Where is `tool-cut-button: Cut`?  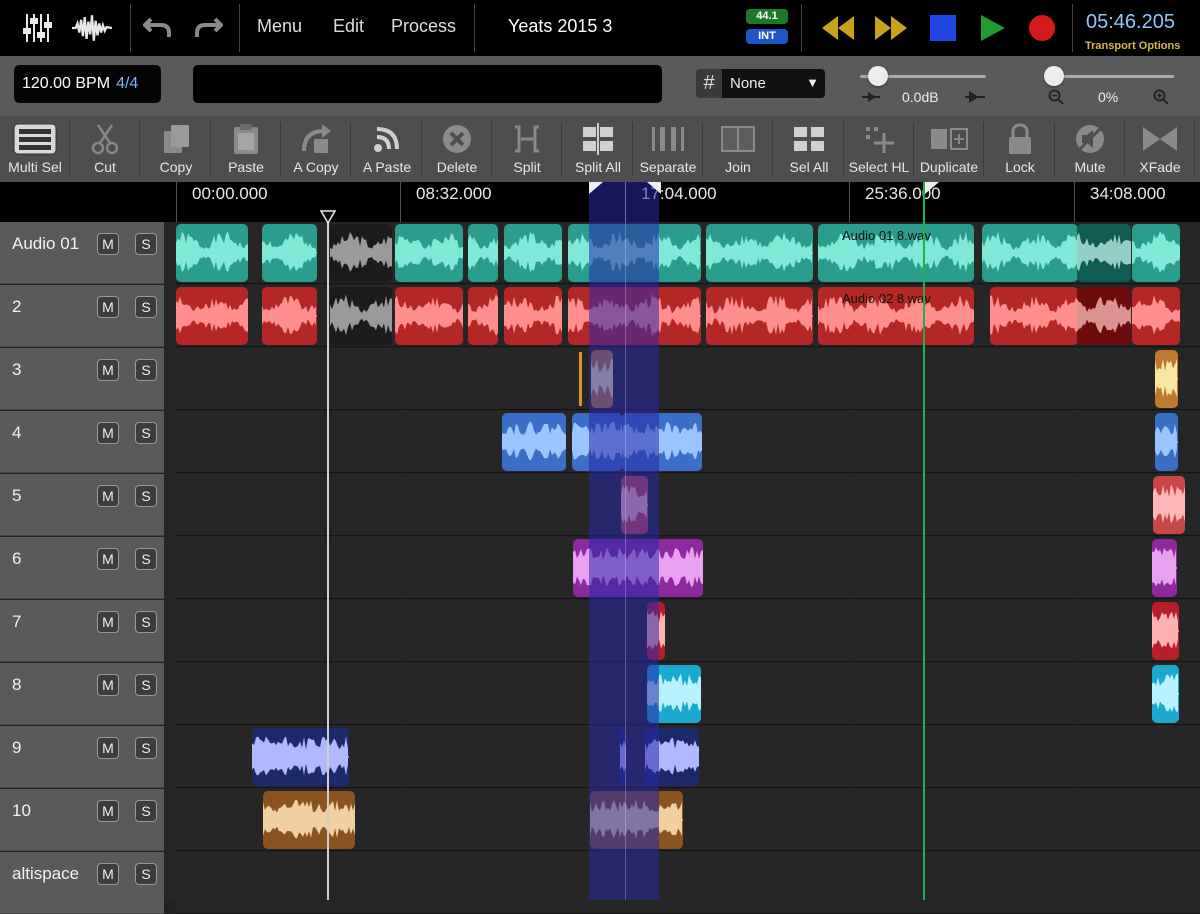
tool-cut-button: Cut is located at coordinates (105, 149).